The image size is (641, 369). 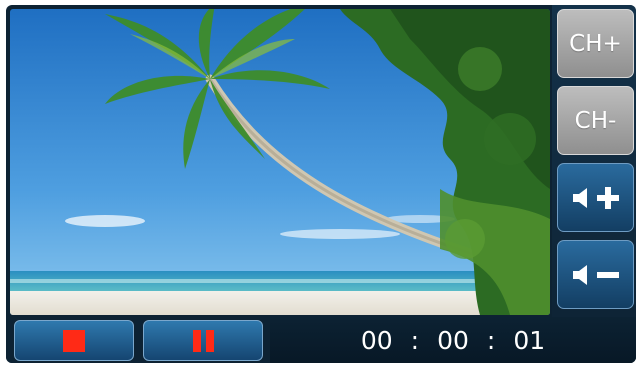 What do you see at coordinates (594, 161) in the screenshot?
I see `control-column: CH+ CH-` at bounding box center [594, 161].